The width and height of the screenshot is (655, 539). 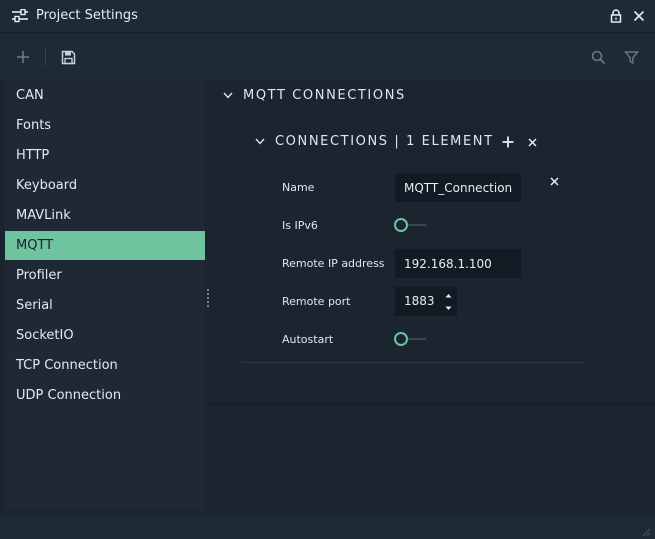 I want to click on add-element-button, so click(x=508, y=142).